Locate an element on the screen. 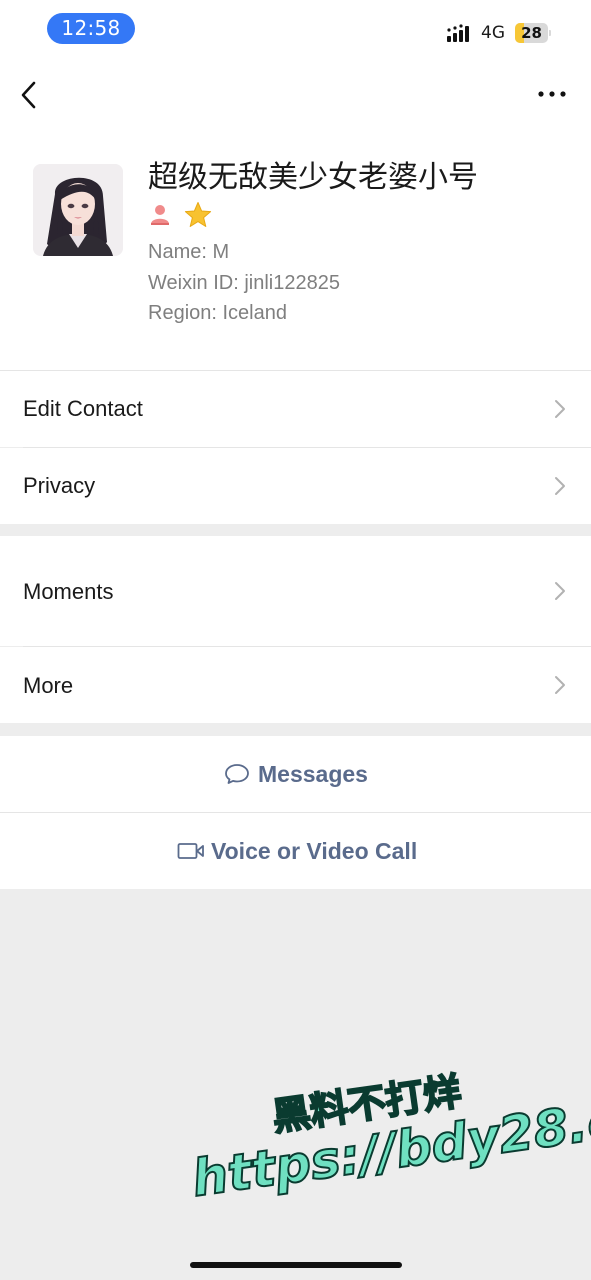 This screenshot has height=1280, width=591. moments-label: Moments is located at coordinates (68, 591).